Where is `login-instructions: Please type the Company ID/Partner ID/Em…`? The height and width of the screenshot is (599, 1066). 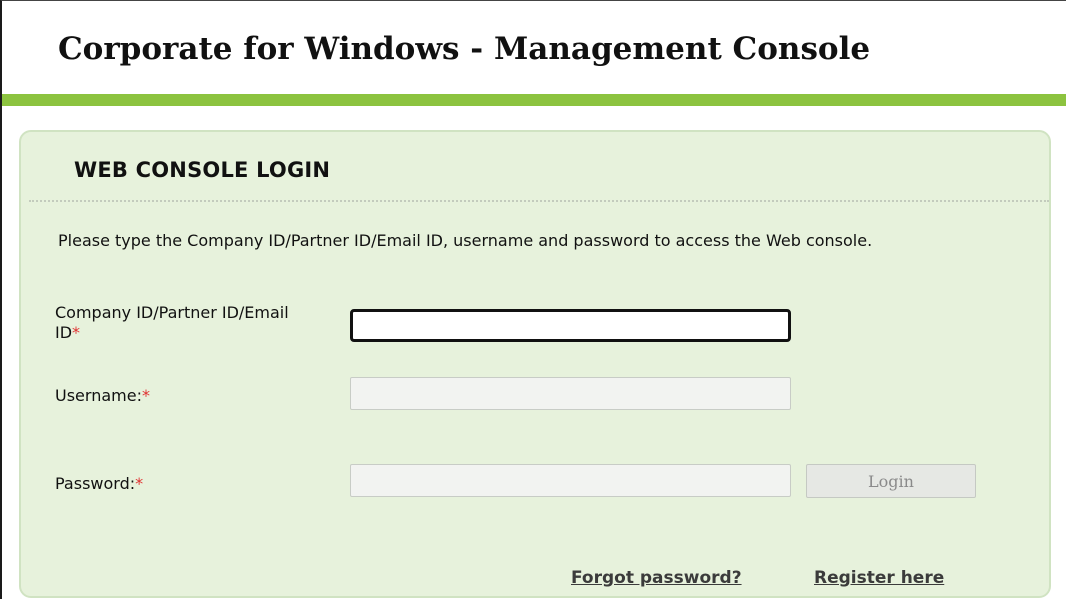
login-instructions: Please type the Company ID/Partner ID/Em… is located at coordinates (465, 240).